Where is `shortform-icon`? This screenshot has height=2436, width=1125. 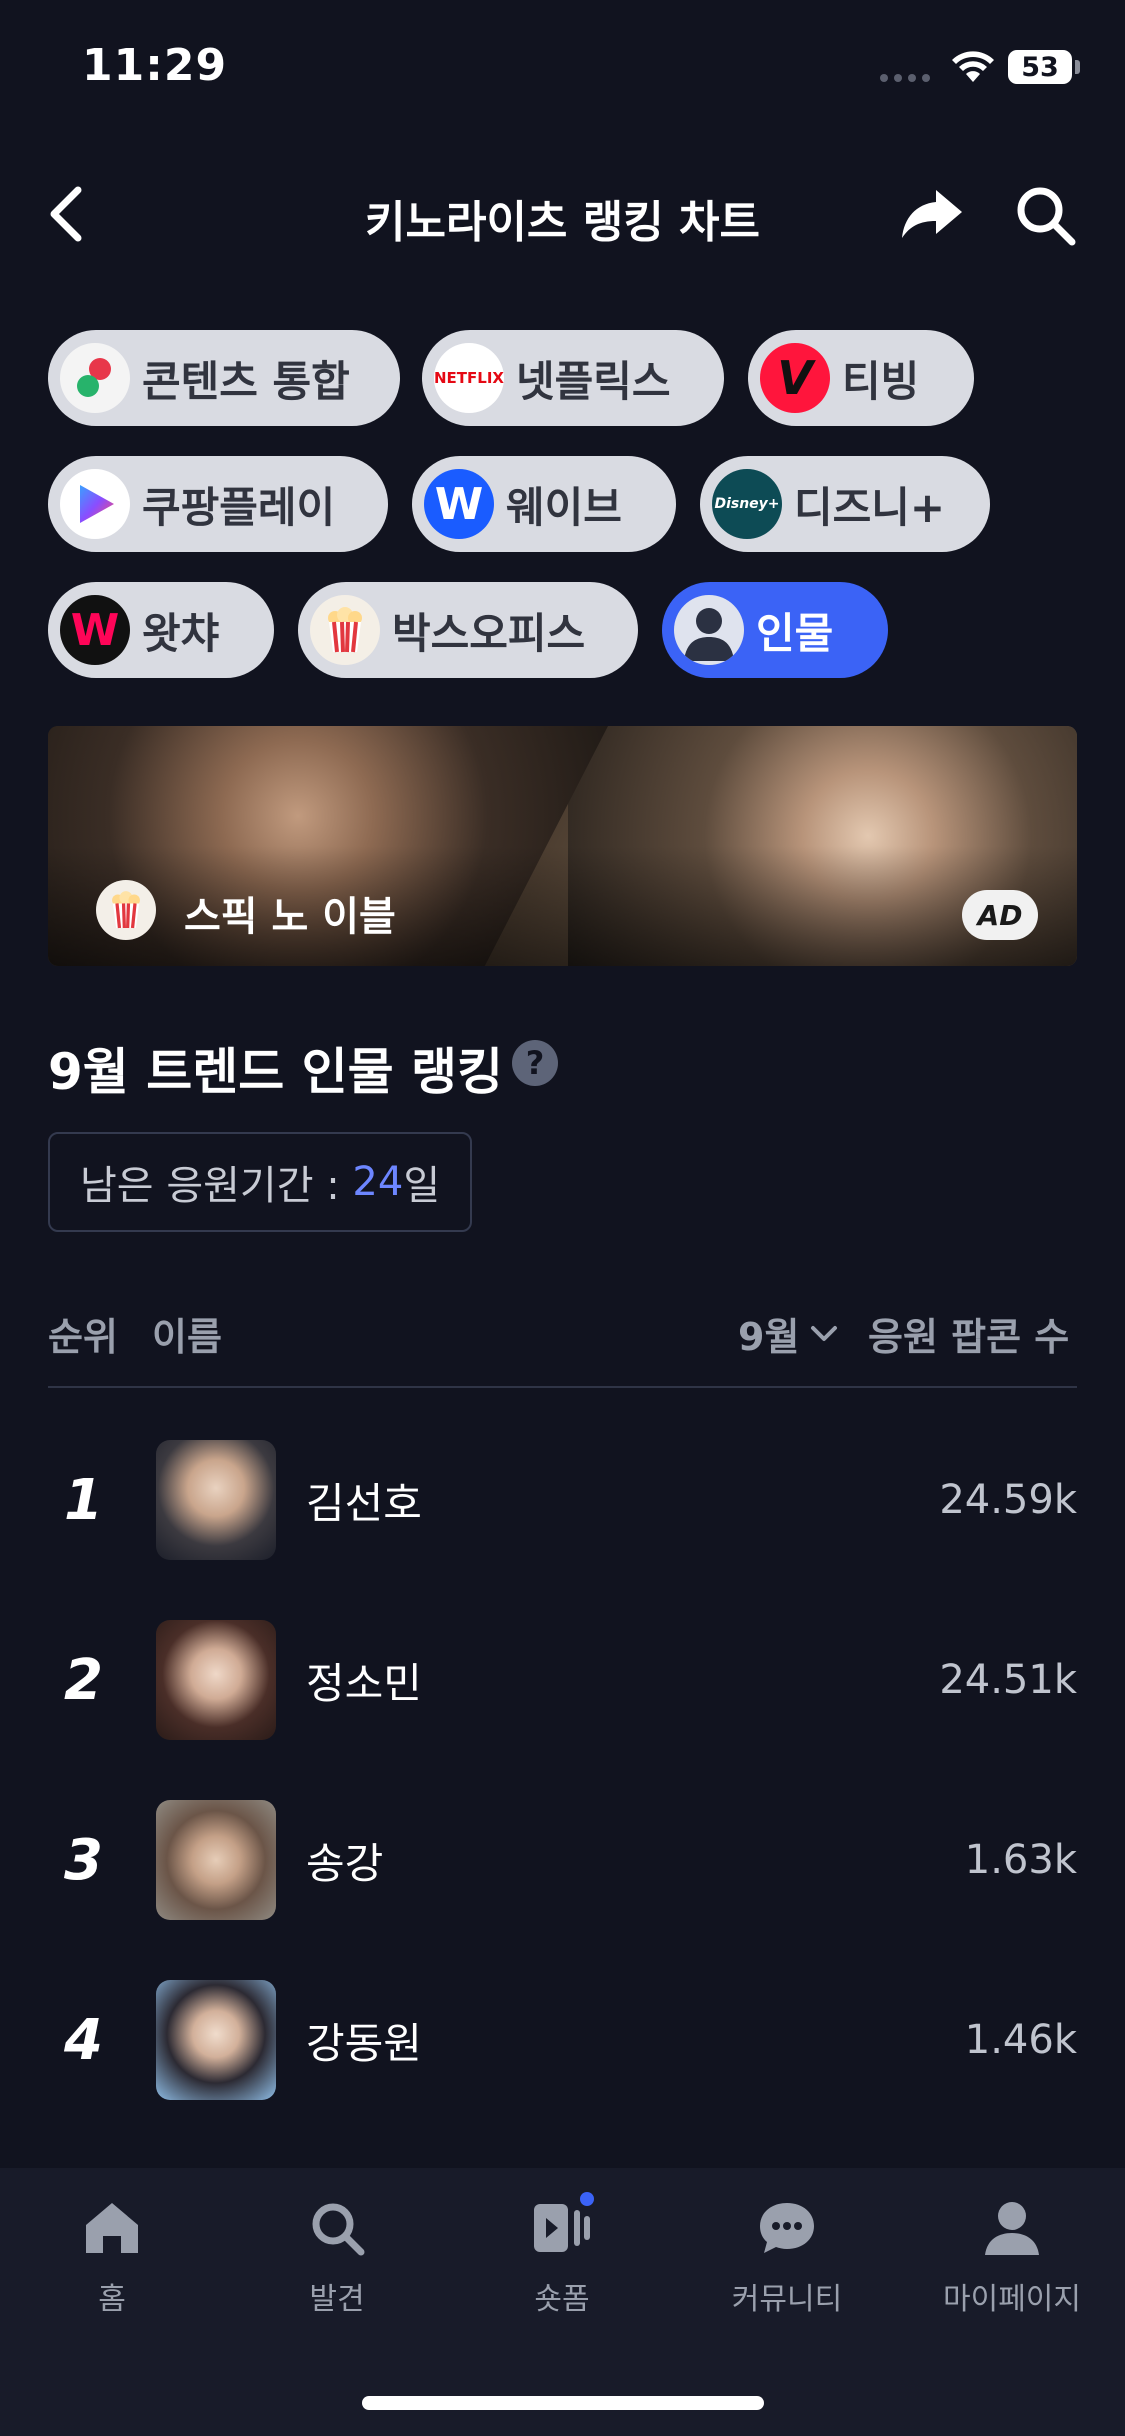 shortform-icon is located at coordinates (562, 2226).